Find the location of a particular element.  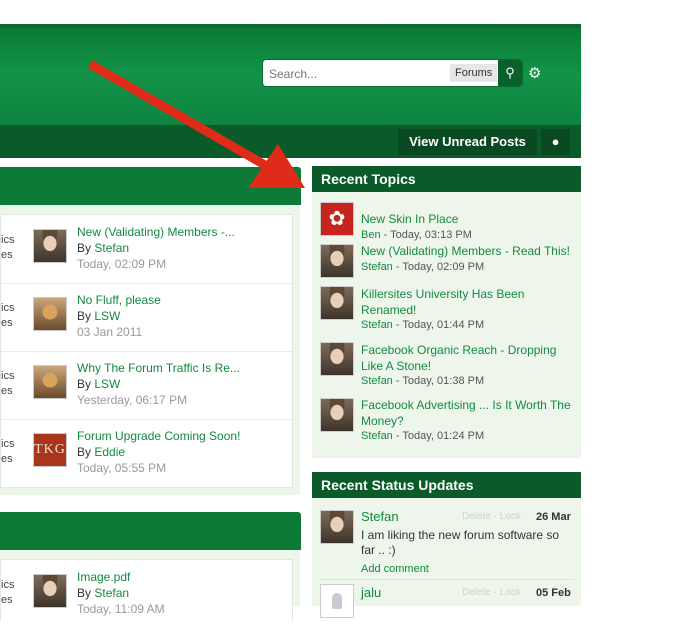

add-comment-link: Add comment is located at coordinates (395, 569).